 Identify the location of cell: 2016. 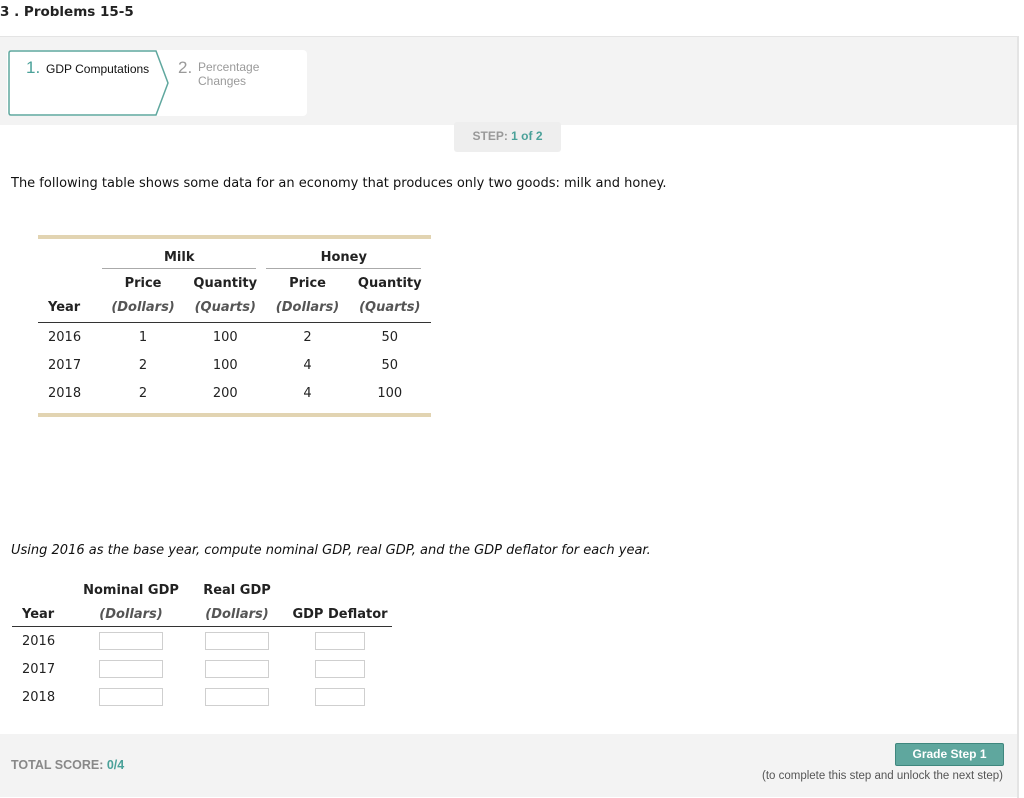
(65, 337).